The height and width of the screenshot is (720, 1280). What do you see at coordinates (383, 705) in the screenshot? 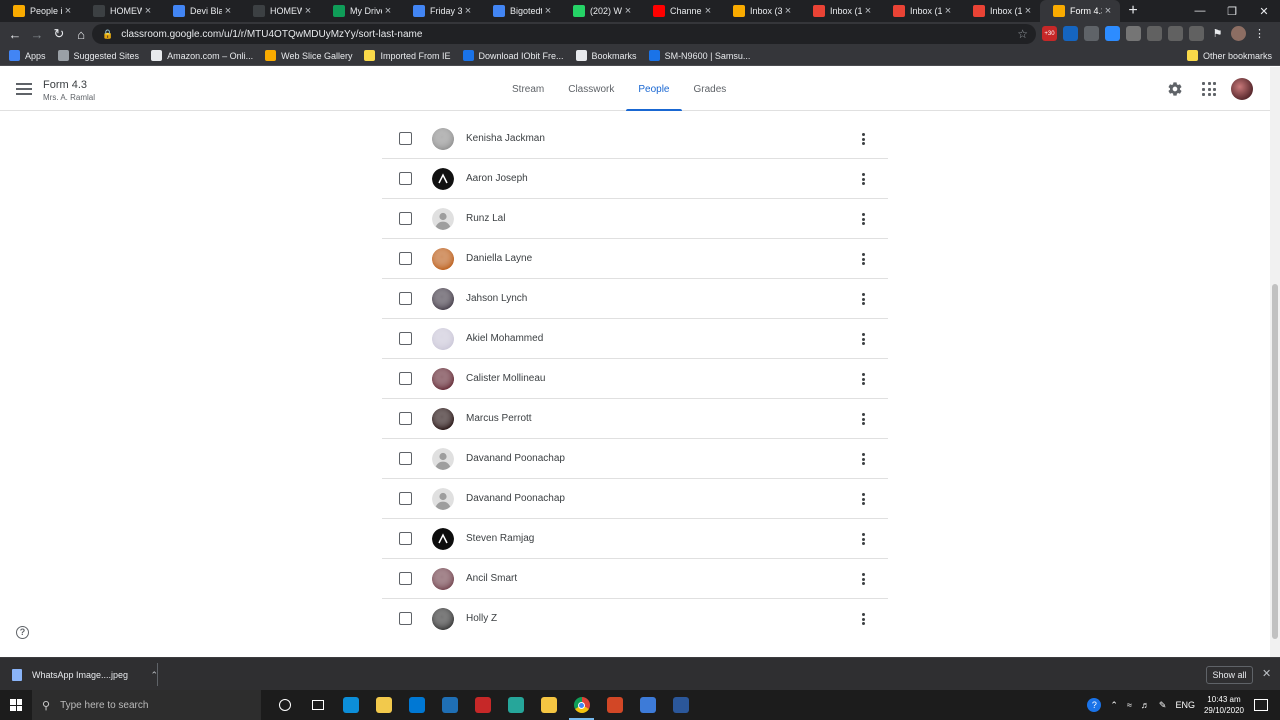
I see `store-icon` at bounding box center [383, 705].